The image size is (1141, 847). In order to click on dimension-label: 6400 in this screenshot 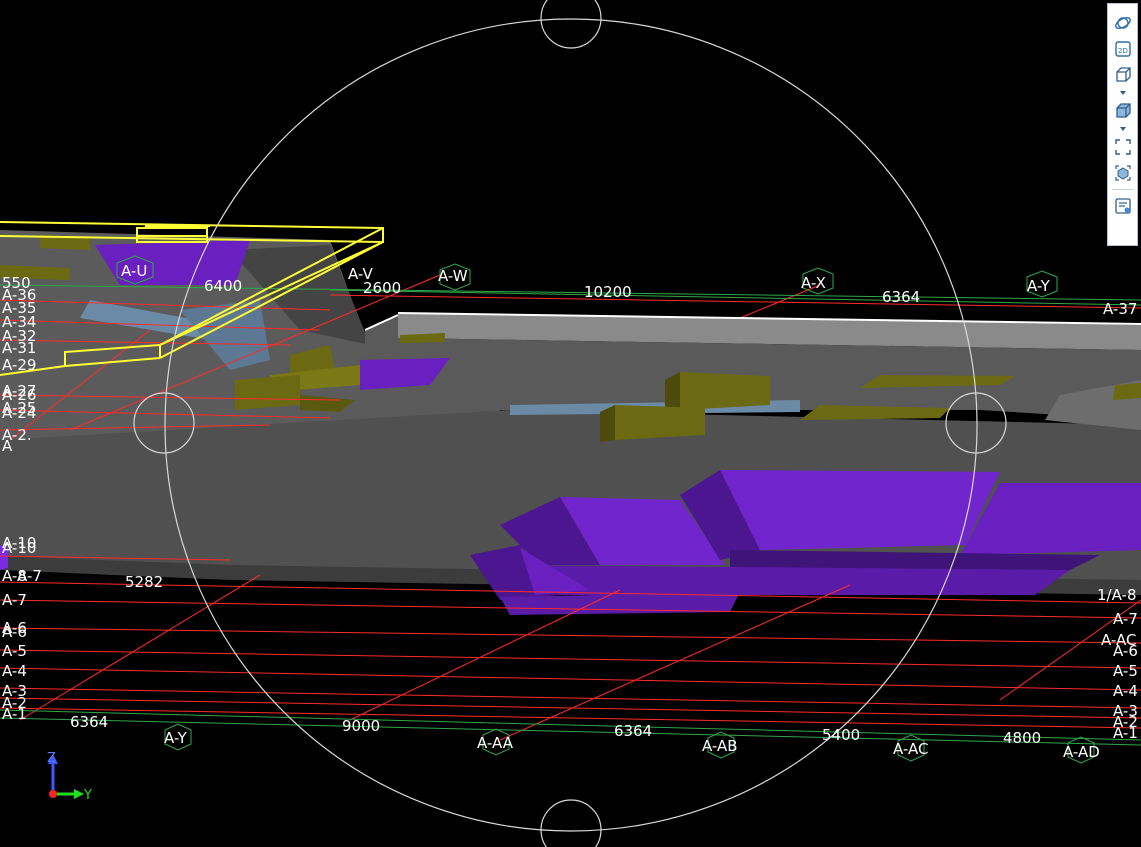, I will do `click(223, 286)`.